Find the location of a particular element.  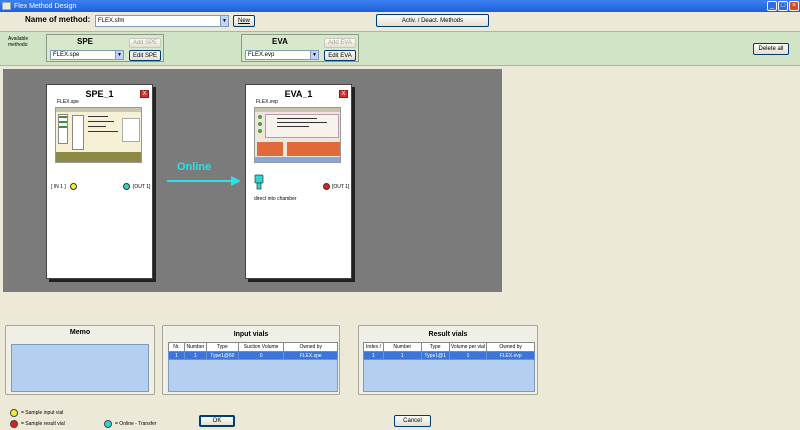

result-vial-legend-icon is located at coordinates (14, 424).